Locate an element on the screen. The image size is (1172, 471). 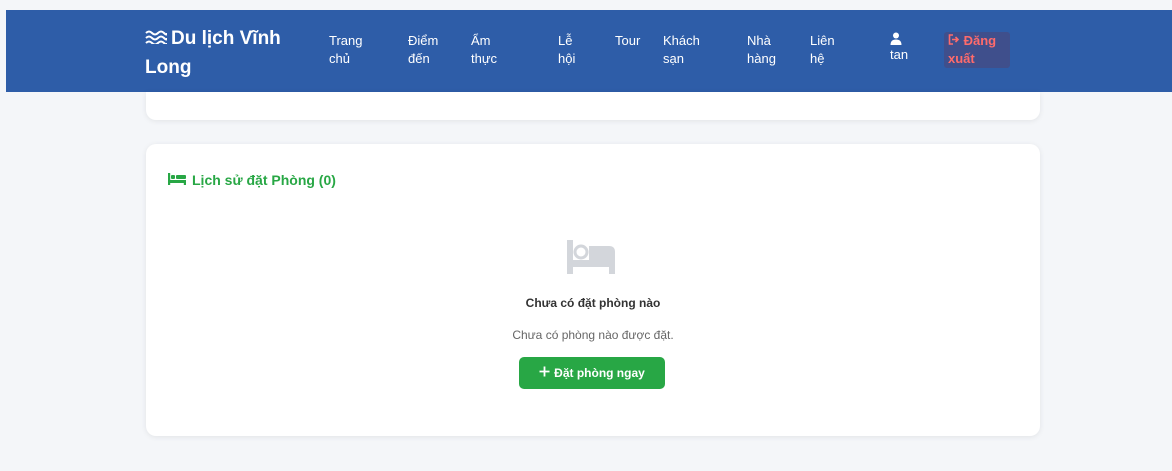
sign-out-icon is located at coordinates (956, 40).